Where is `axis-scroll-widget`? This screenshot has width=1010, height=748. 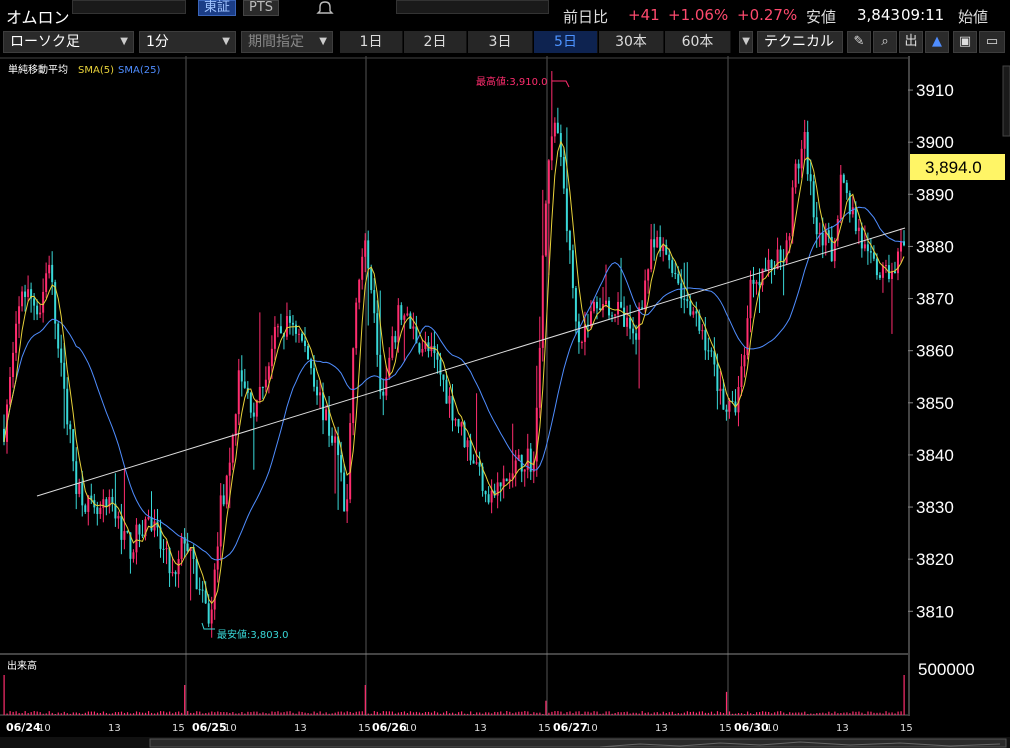 axis-scroll-widget is located at coordinates (1006, 101).